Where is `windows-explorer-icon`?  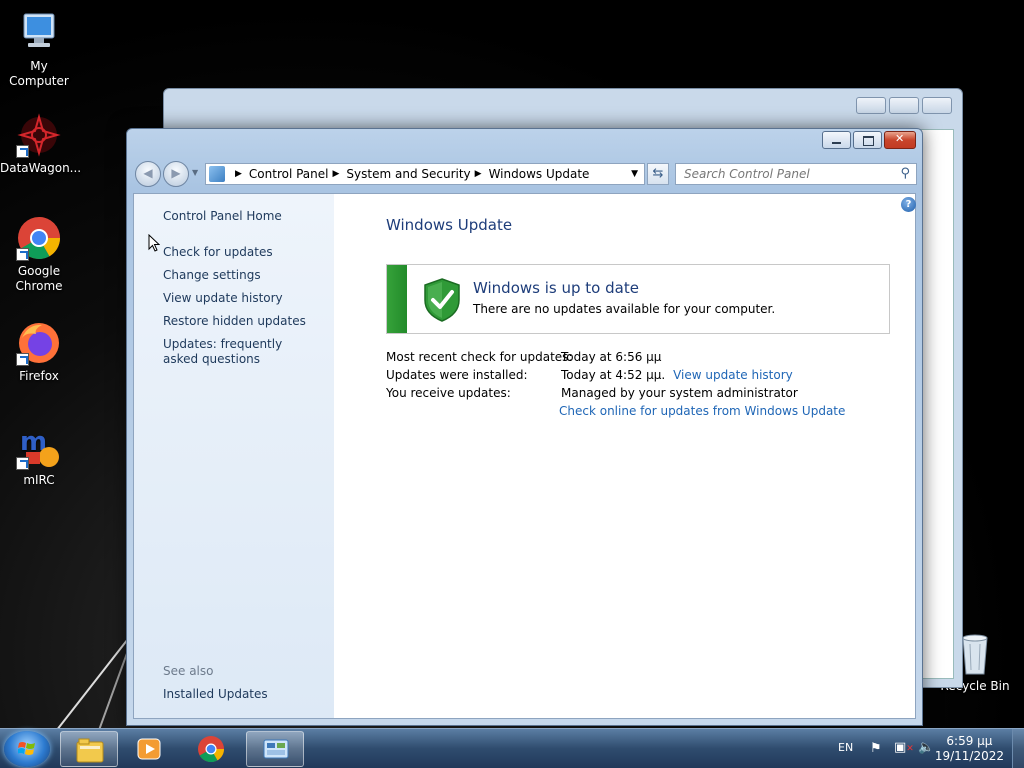
windows-explorer-icon is located at coordinates (90, 750).